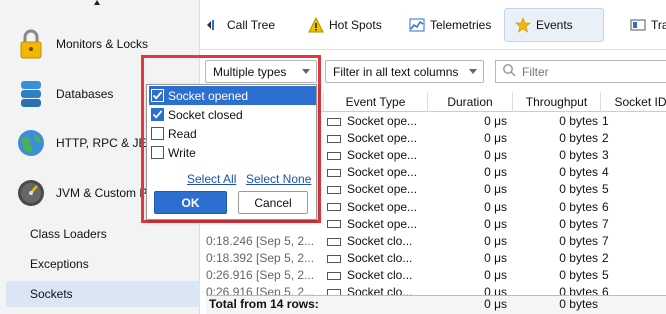 The image size is (666, 314). What do you see at coordinates (605, 121) in the screenshot?
I see `socket-id-cell: 1` at bounding box center [605, 121].